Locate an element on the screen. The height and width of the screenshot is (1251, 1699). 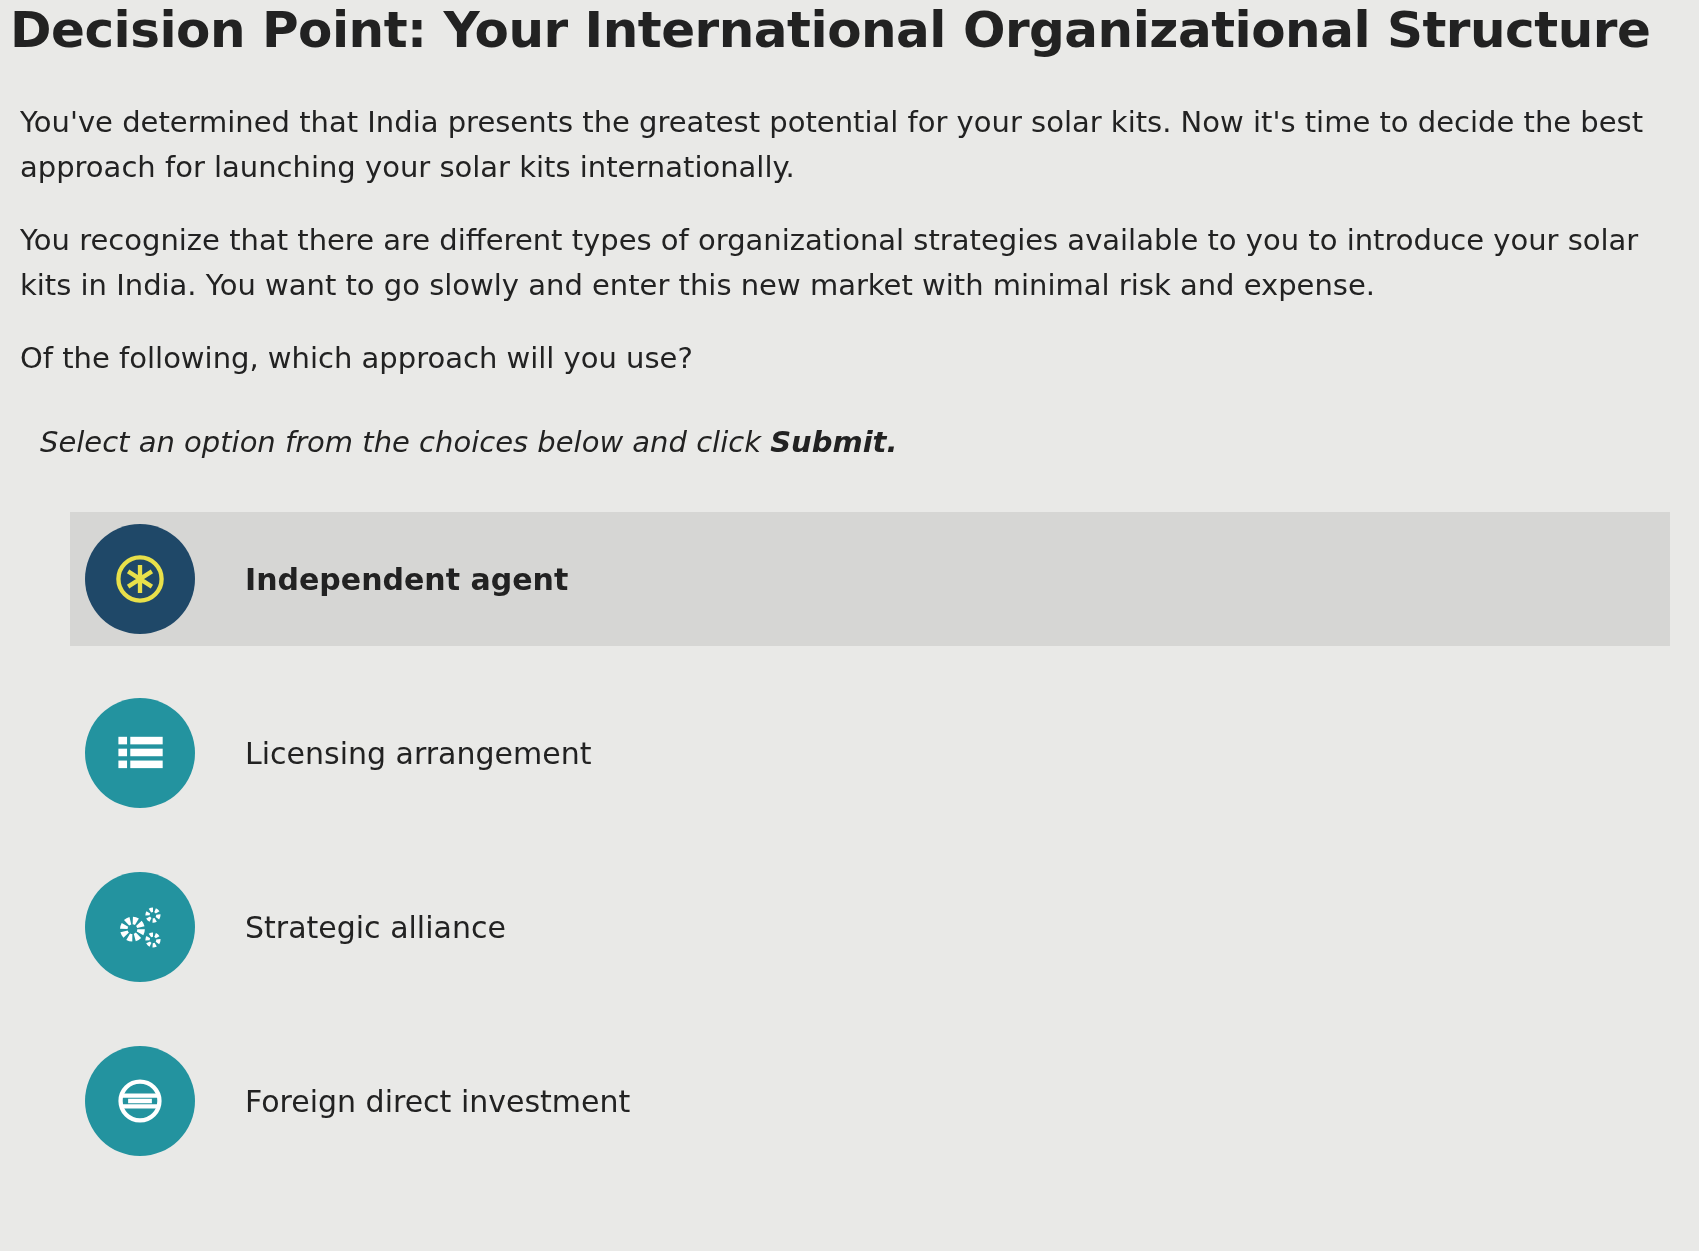
option-row: Strategic alliance is located at coordinates (870, 927).